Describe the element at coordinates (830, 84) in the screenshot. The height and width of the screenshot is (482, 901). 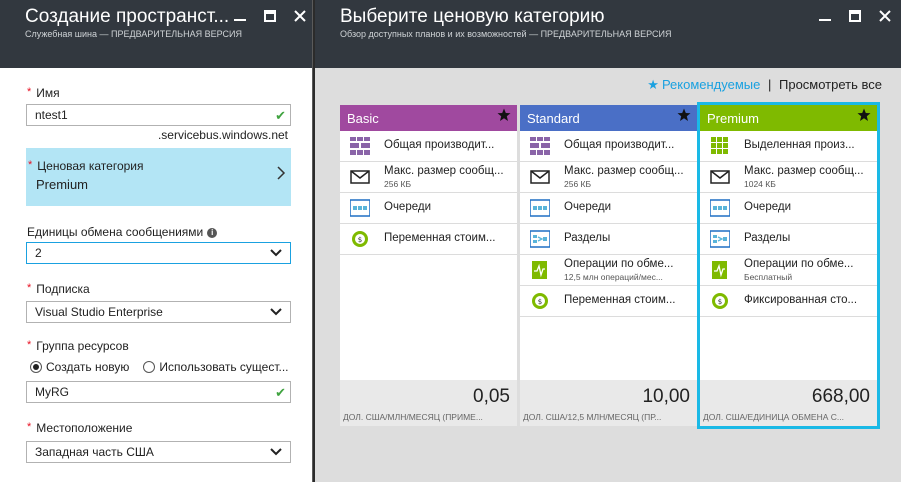
I see `view-all-link: Просмотреть все` at that location.